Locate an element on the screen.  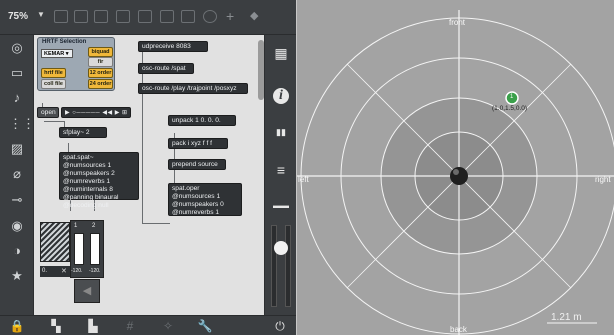
sfplay-object: sfplay~ 2 is located at coordinates (83, 132).